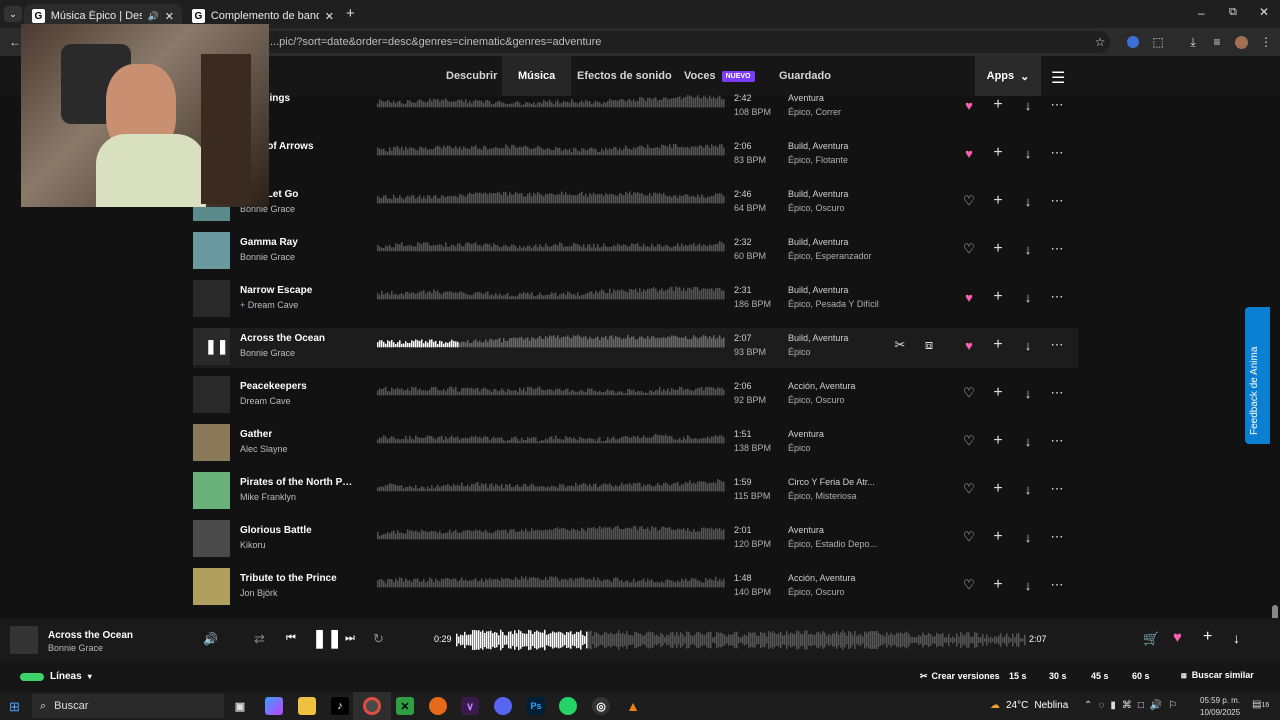 This screenshot has width=1280, height=720. What do you see at coordinates (1241, 42) in the screenshot?
I see `profile-avatar` at bounding box center [1241, 42].